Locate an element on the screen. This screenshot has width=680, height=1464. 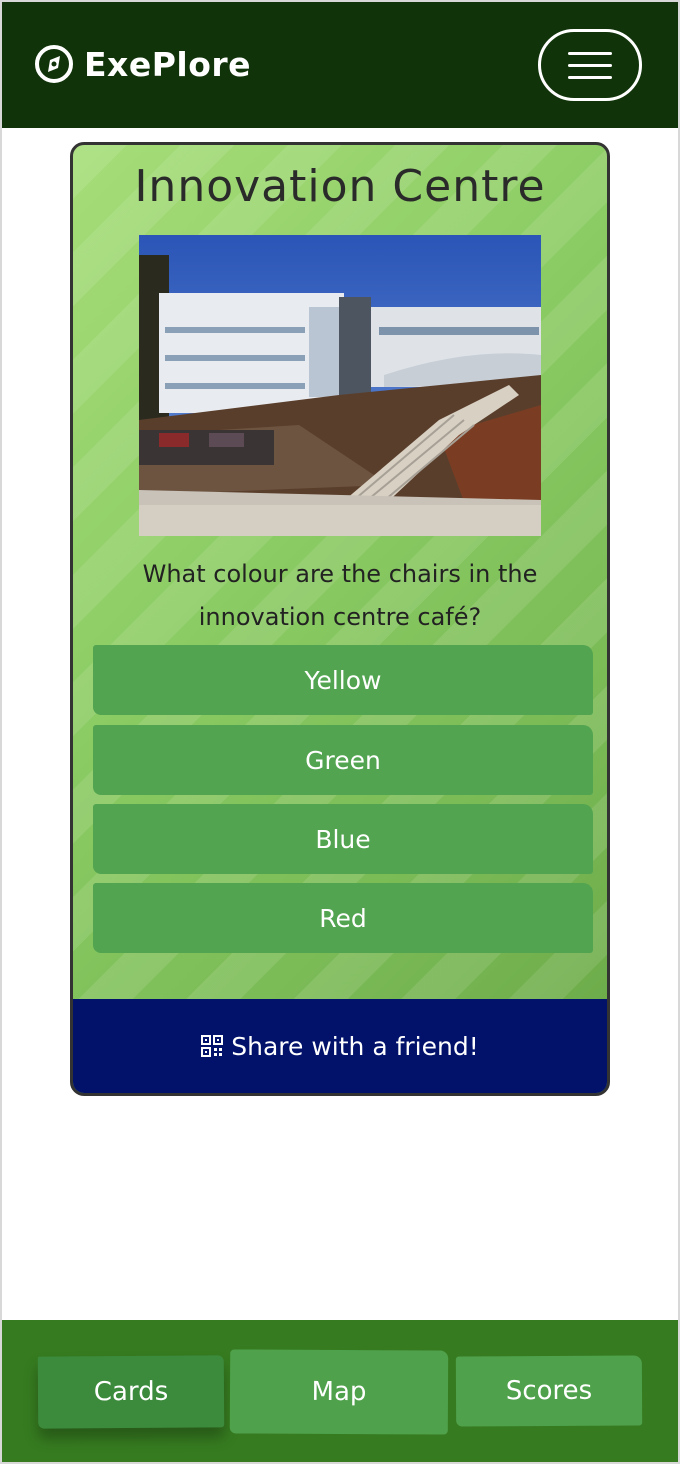
share-label: Share with a friend! is located at coordinates (355, 1046).